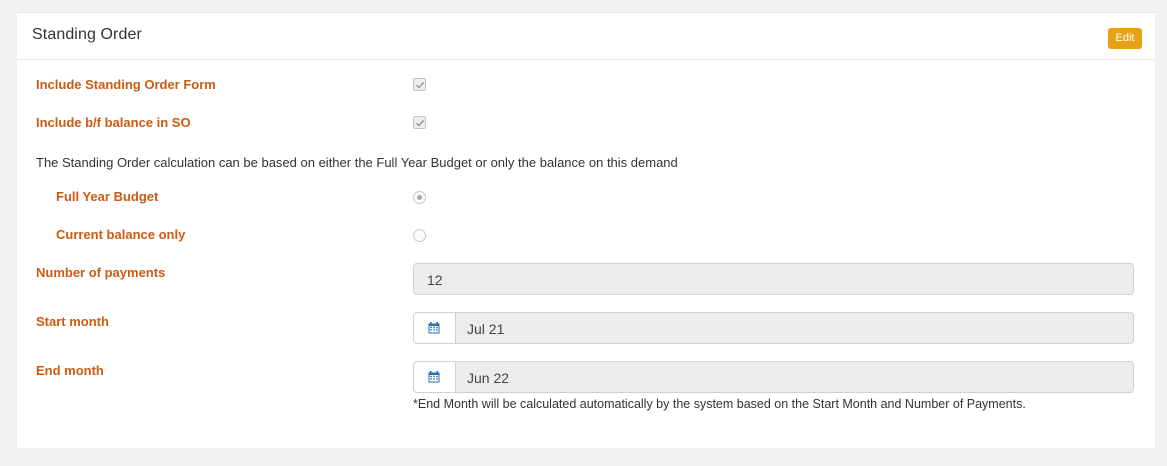 The image size is (1167, 466). I want to click on start-month-calendar-button, so click(435, 328).